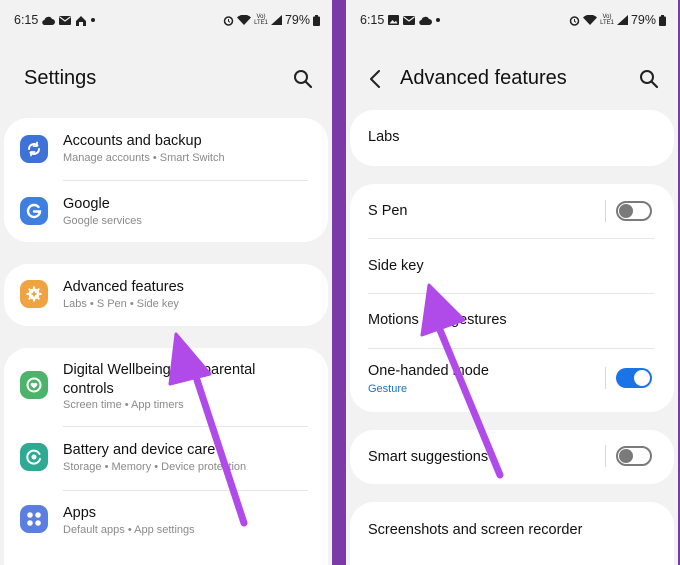 This screenshot has height=565, width=680. What do you see at coordinates (428, 371) in the screenshot?
I see `item-title: One-handed mode` at bounding box center [428, 371].